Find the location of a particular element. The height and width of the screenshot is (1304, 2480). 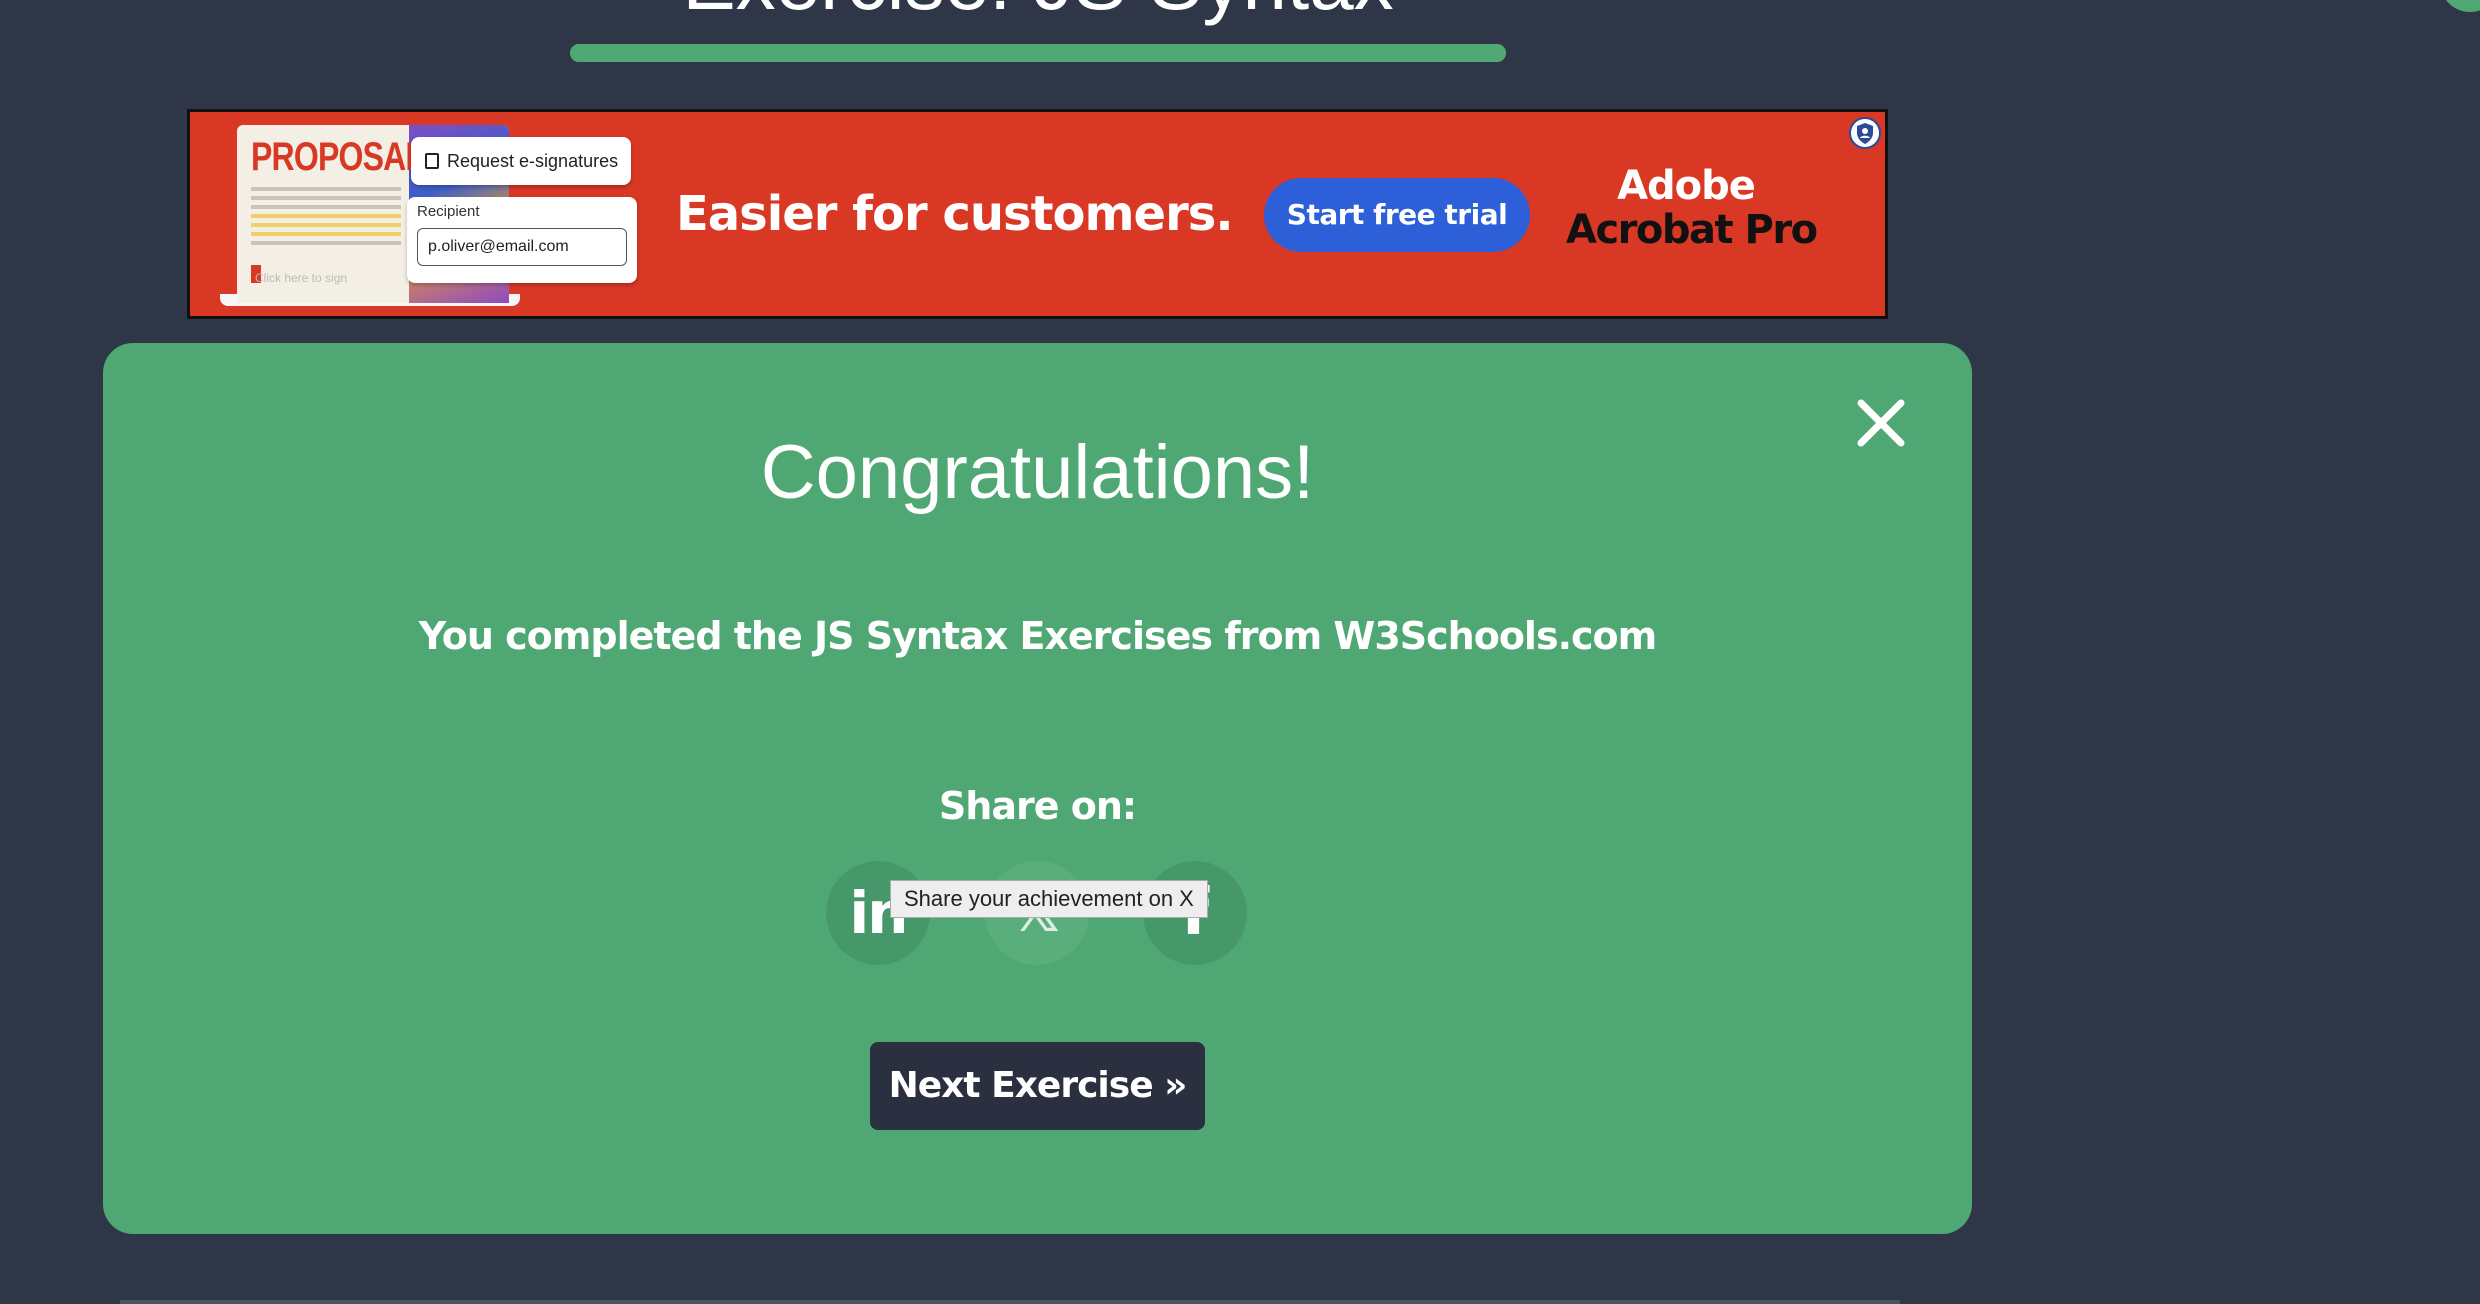

share-label: Share on: is located at coordinates (1037, 806).